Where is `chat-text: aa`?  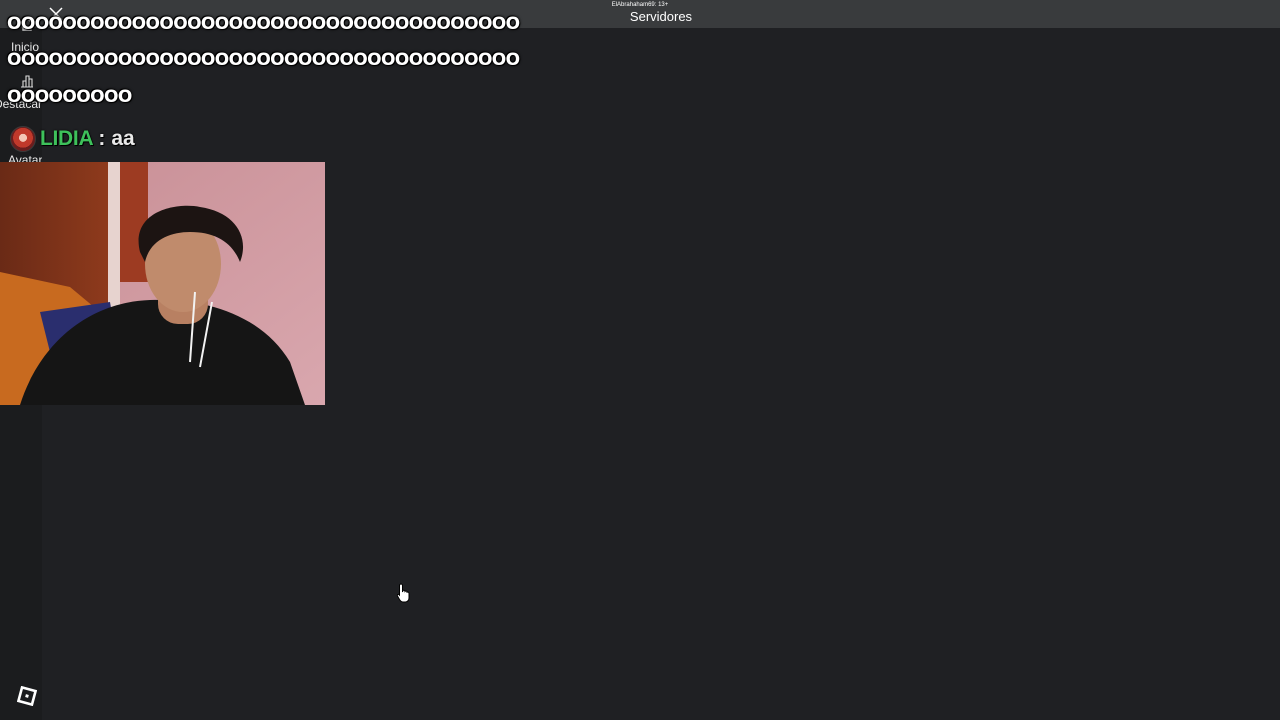 chat-text: aa is located at coordinates (123, 138).